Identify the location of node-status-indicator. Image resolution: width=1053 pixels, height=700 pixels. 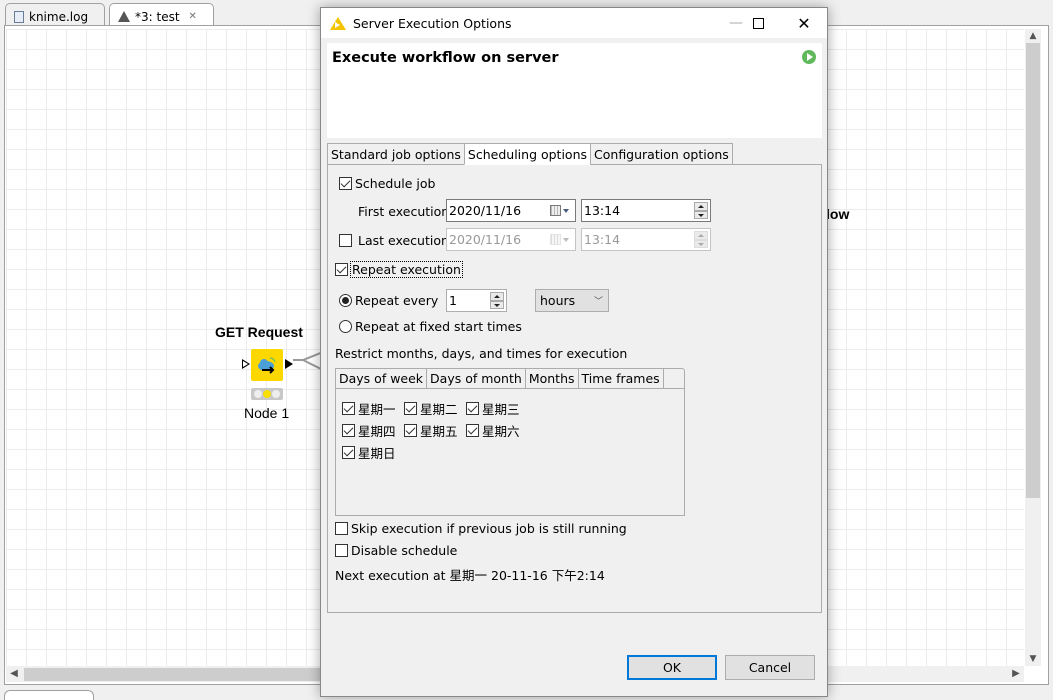
(267, 394).